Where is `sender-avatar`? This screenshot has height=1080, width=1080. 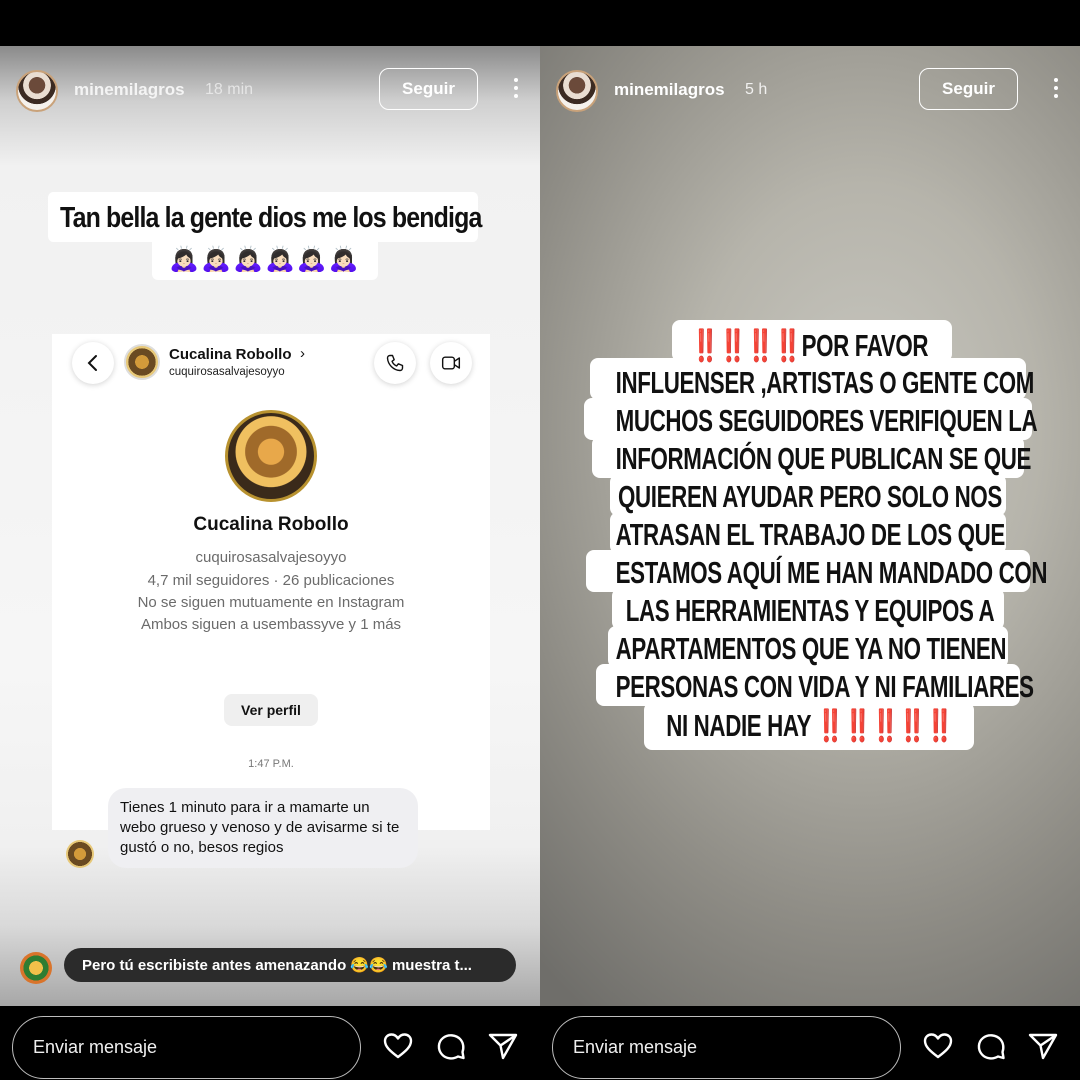 sender-avatar is located at coordinates (80, 854).